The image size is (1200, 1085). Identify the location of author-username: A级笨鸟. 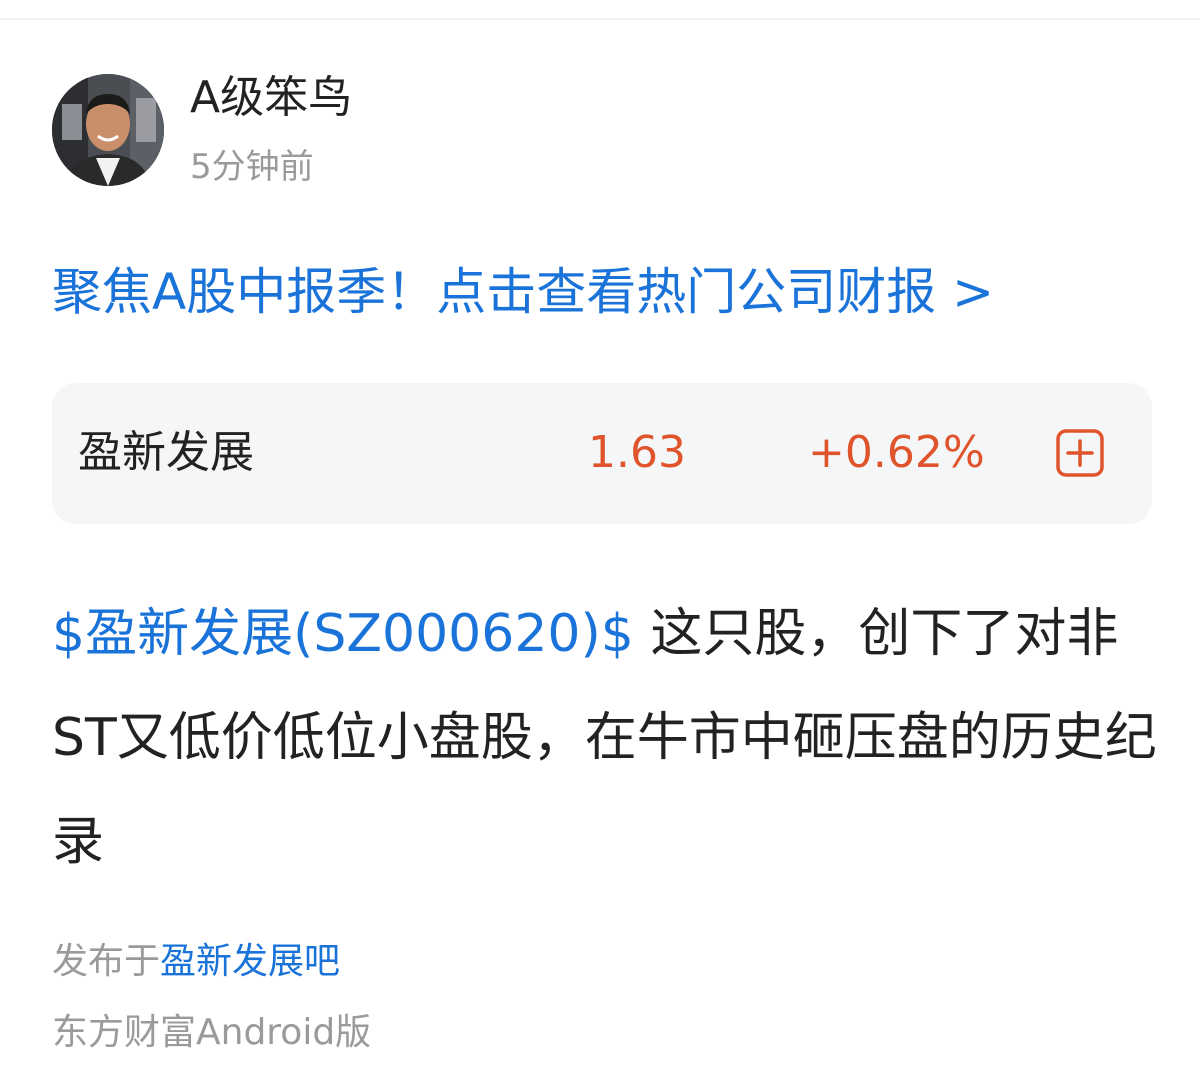
(271, 98).